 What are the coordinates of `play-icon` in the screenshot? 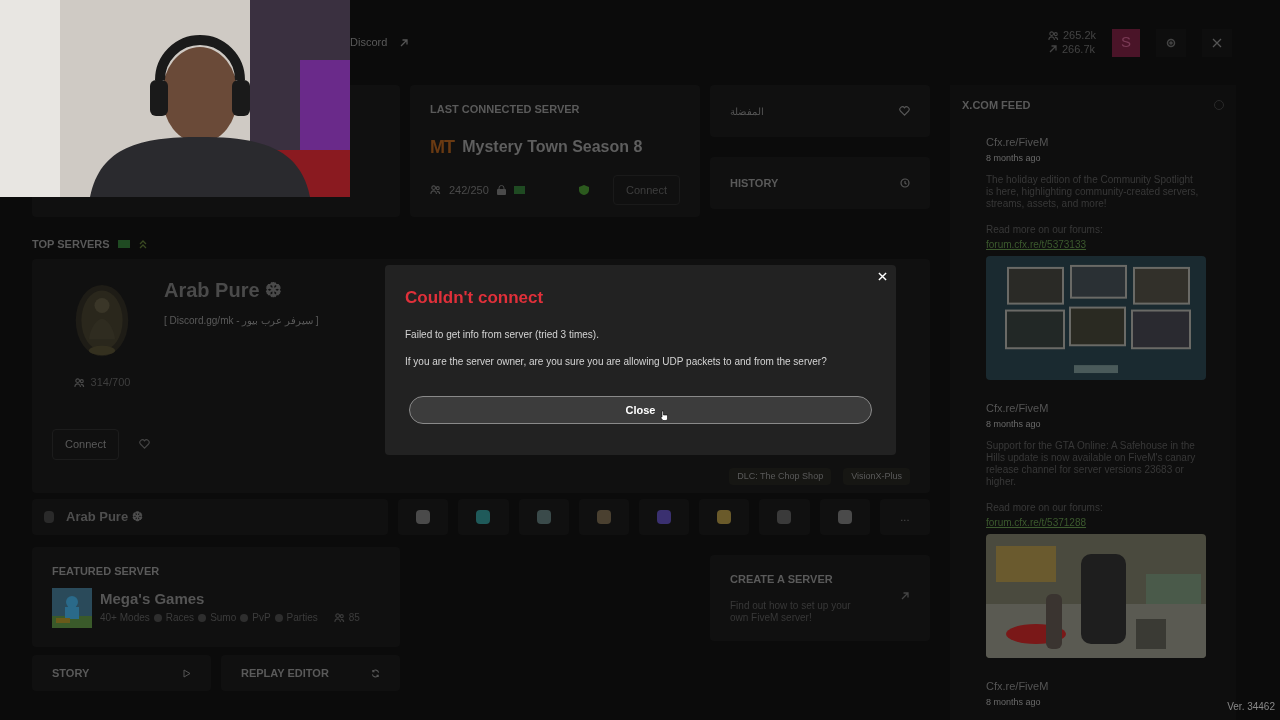 It's located at (187, 673).